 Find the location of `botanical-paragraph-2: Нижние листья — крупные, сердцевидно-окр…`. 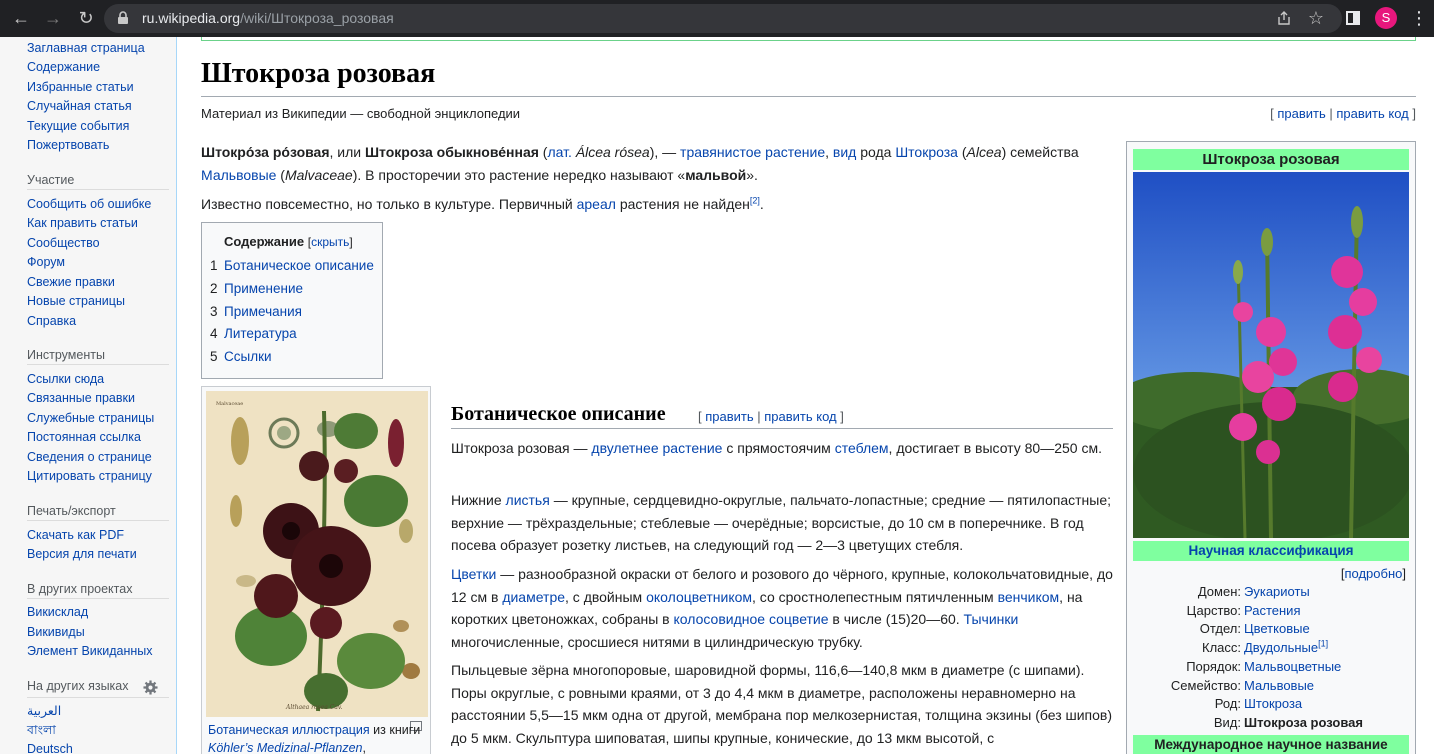

botanical-paragraph-2: Нижние листья — крупные, сердцевидно-окр… is located at coordinates (781, 522).